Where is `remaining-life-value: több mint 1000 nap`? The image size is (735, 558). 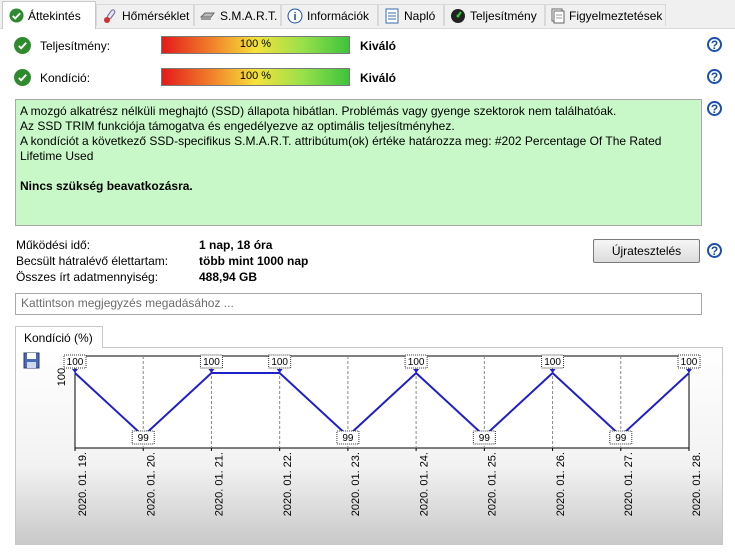
remaining-life-value: több mint 1000 nap is located at coordinates (254, 261).